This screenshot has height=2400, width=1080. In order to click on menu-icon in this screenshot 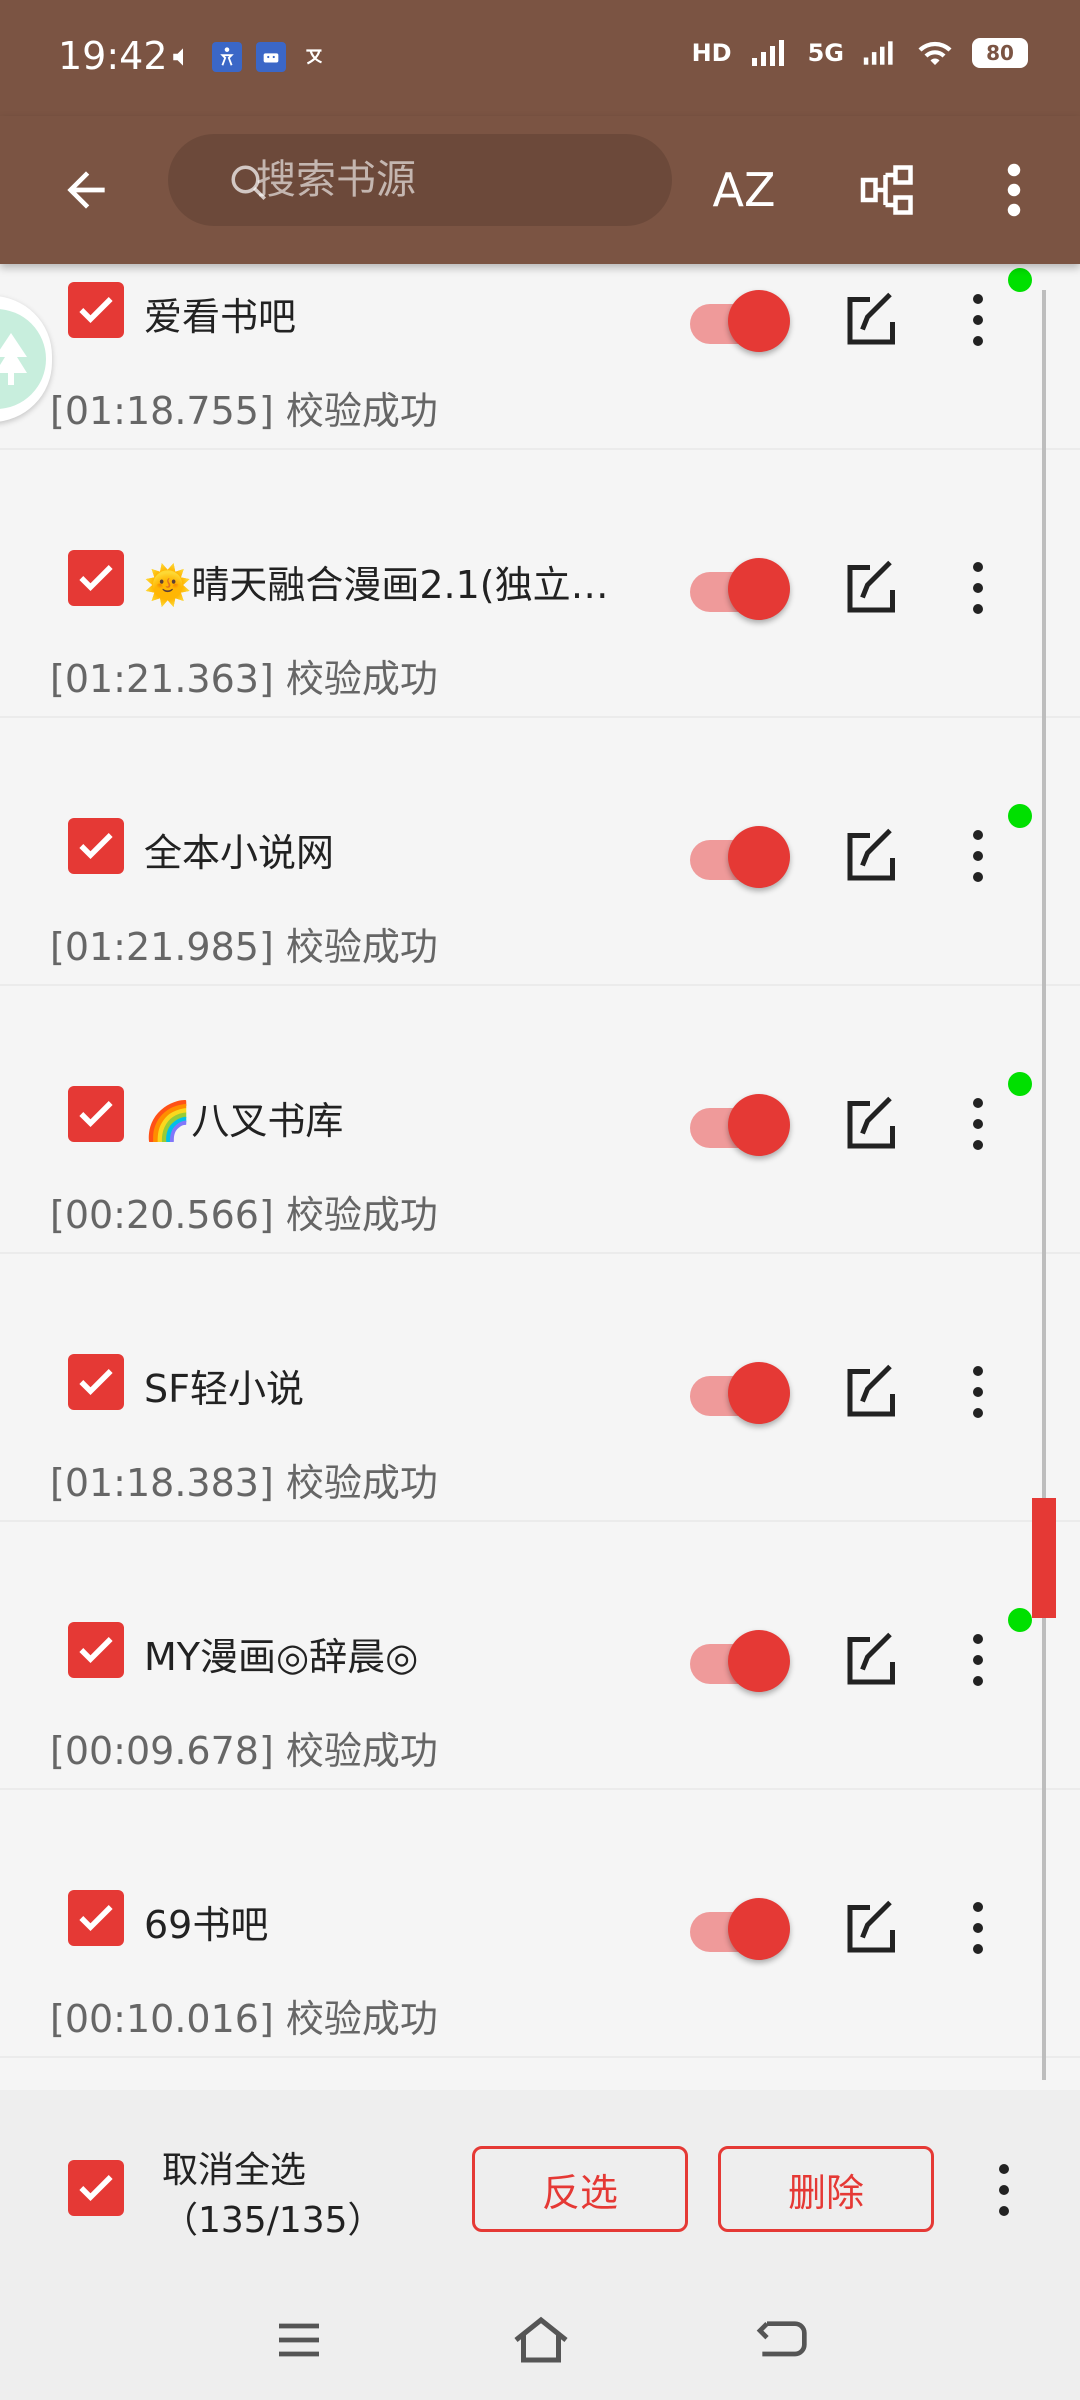, I will do `click(299, 2340)`.